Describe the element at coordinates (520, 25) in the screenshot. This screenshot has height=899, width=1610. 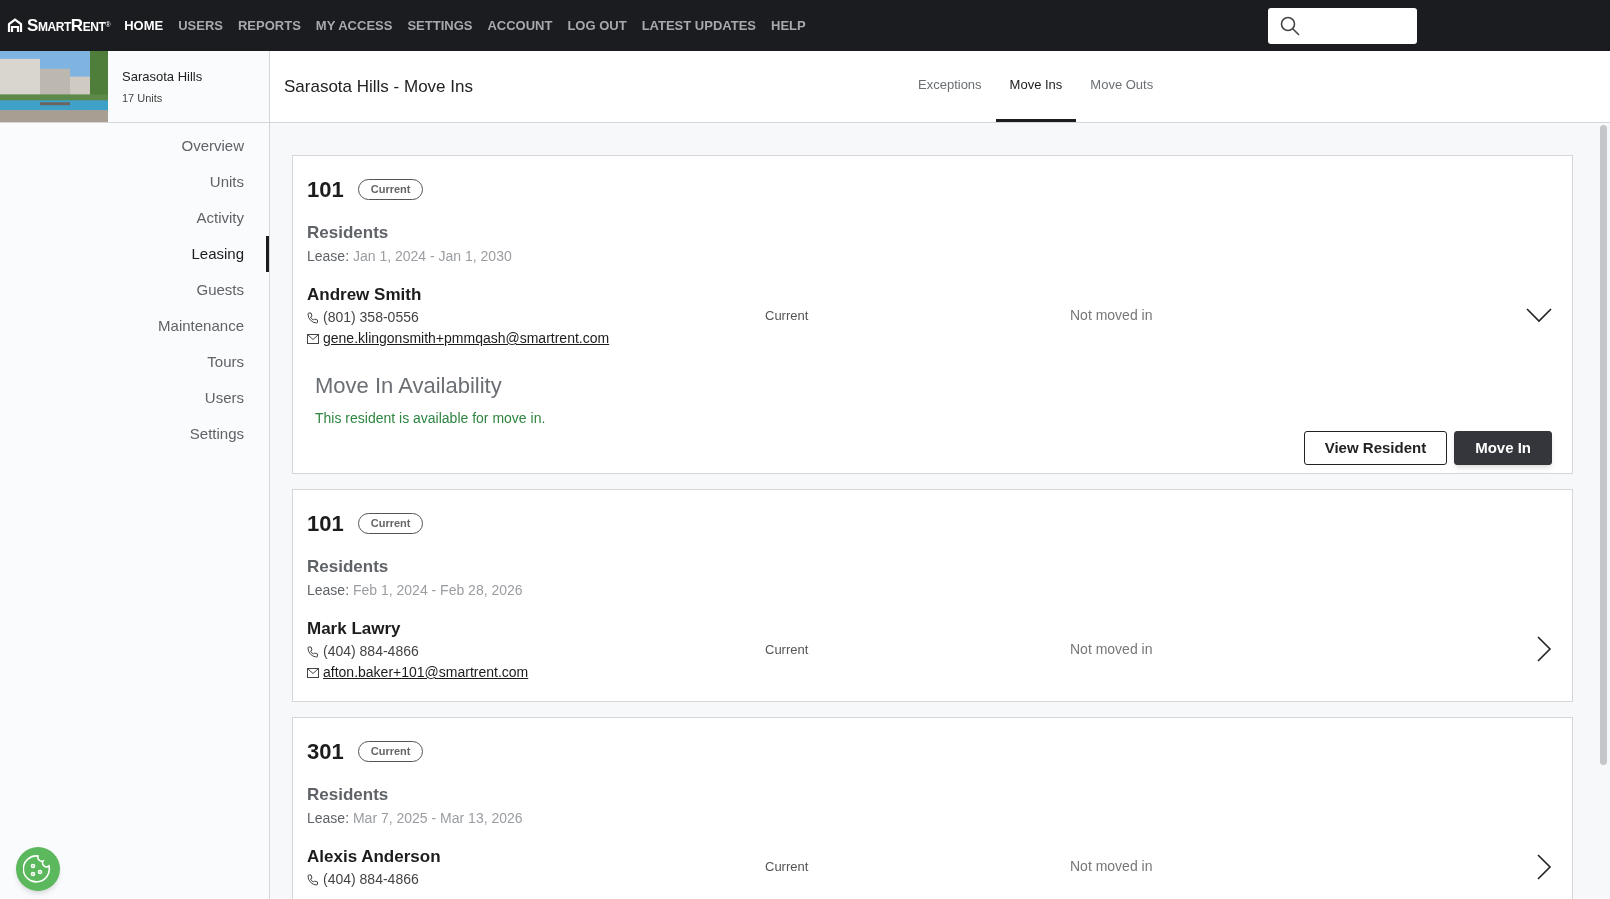
I see `nav-link: ACCOUNT` at that location.